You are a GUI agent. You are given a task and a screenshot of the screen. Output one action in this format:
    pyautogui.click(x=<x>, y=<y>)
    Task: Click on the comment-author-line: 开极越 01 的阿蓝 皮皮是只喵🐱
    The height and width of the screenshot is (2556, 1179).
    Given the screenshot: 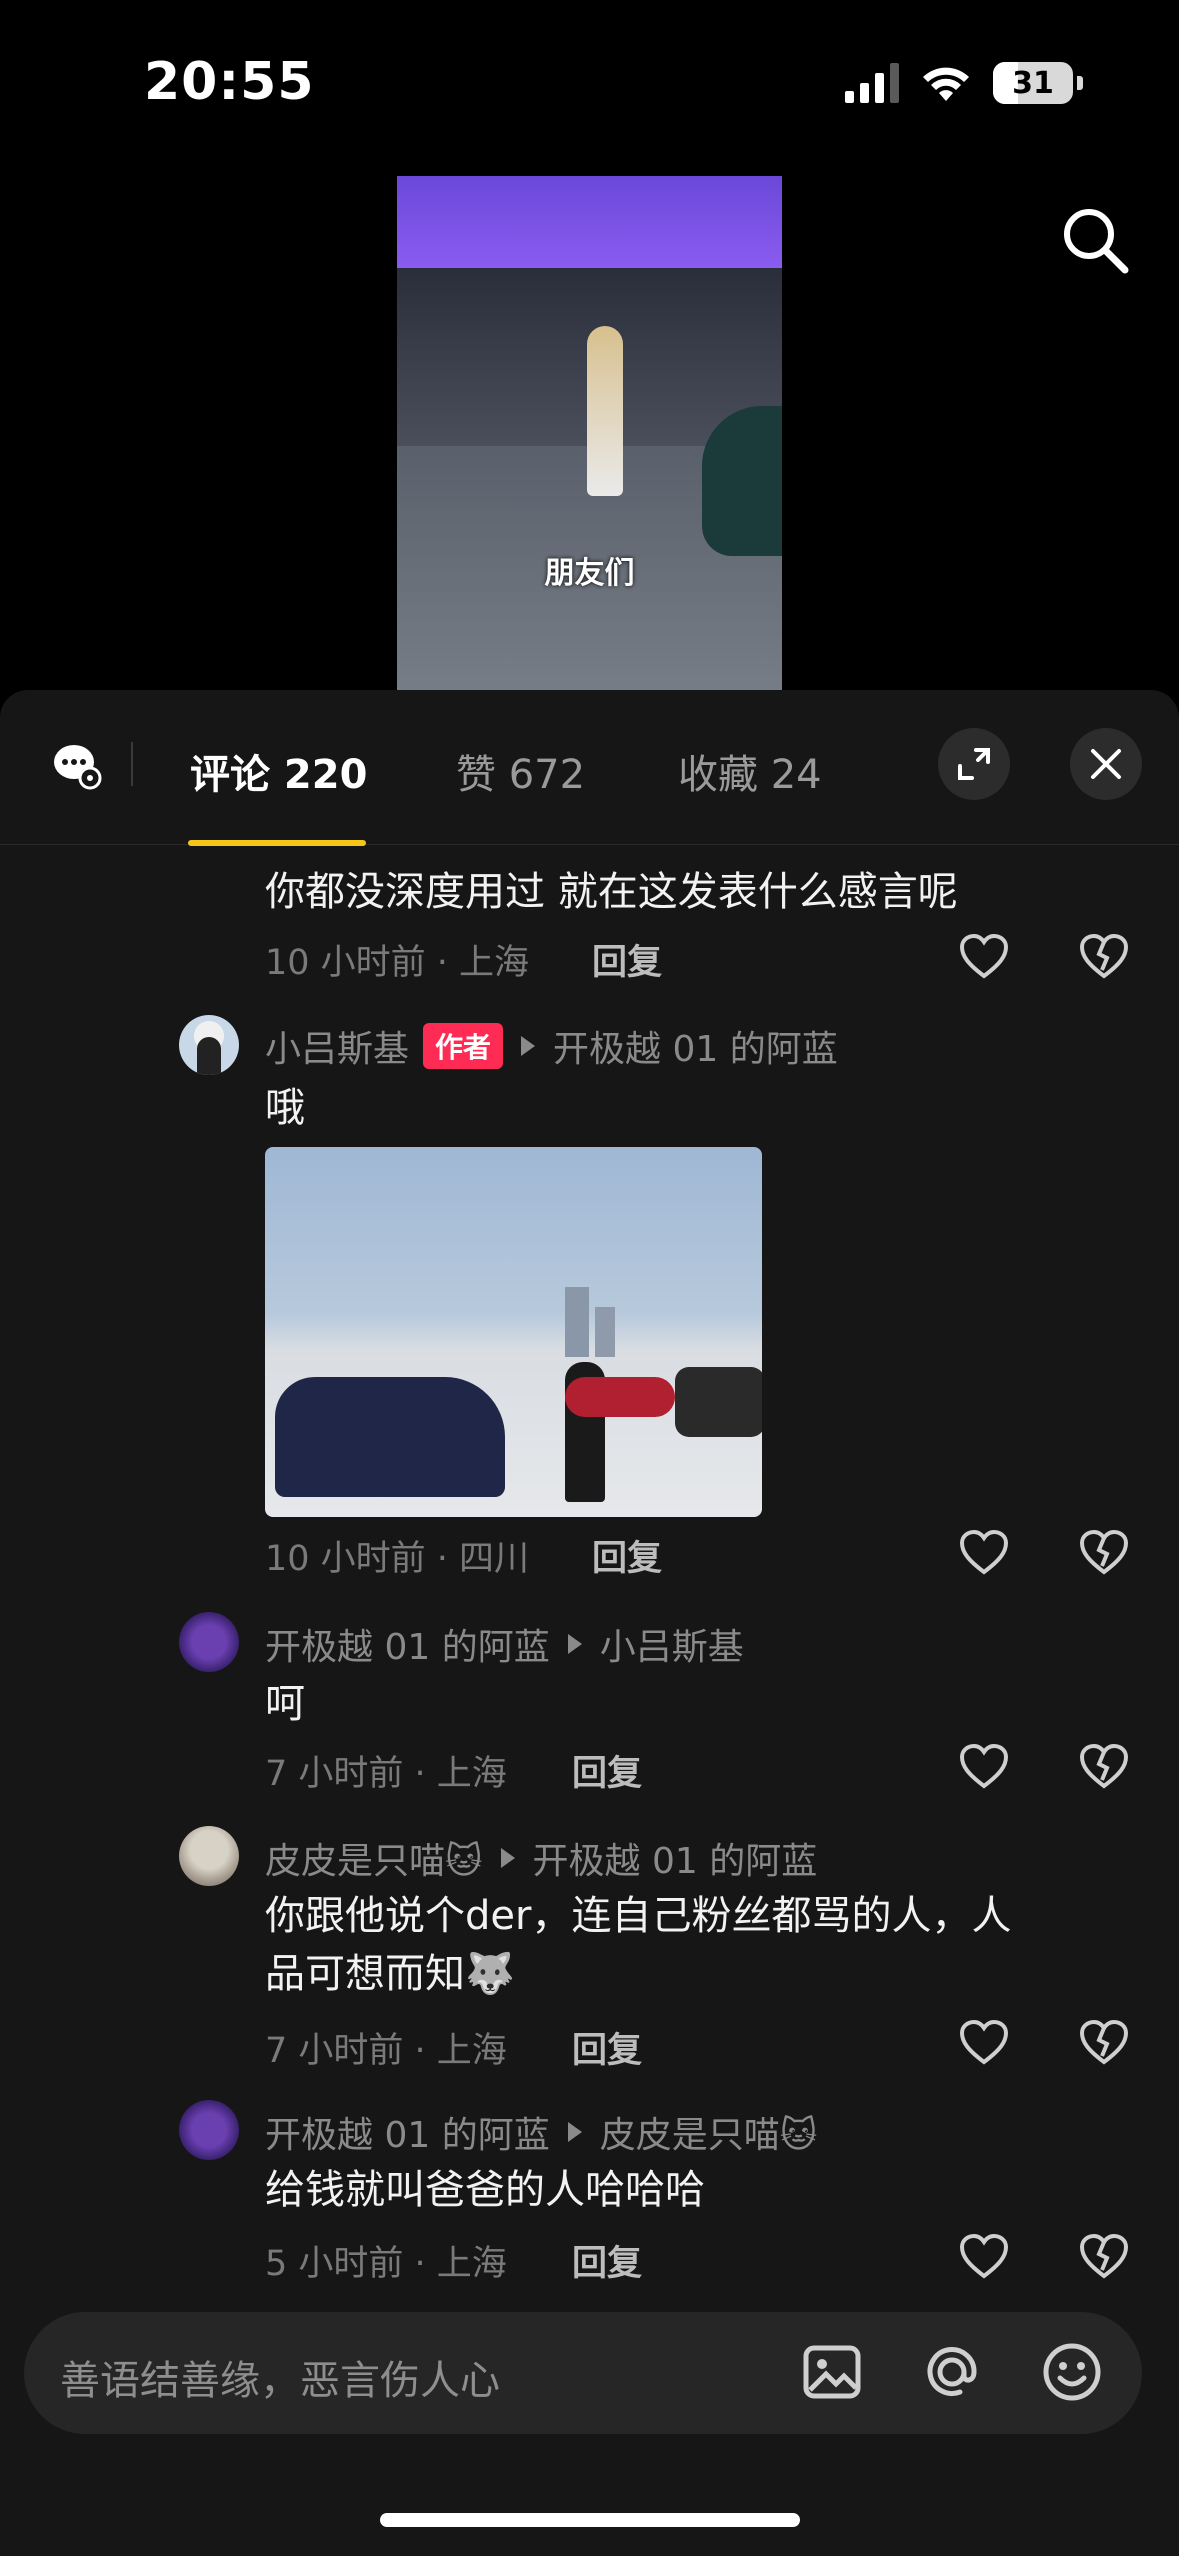 What is the action you would take?
    pyautogui.click(x=541, y=2132)
    